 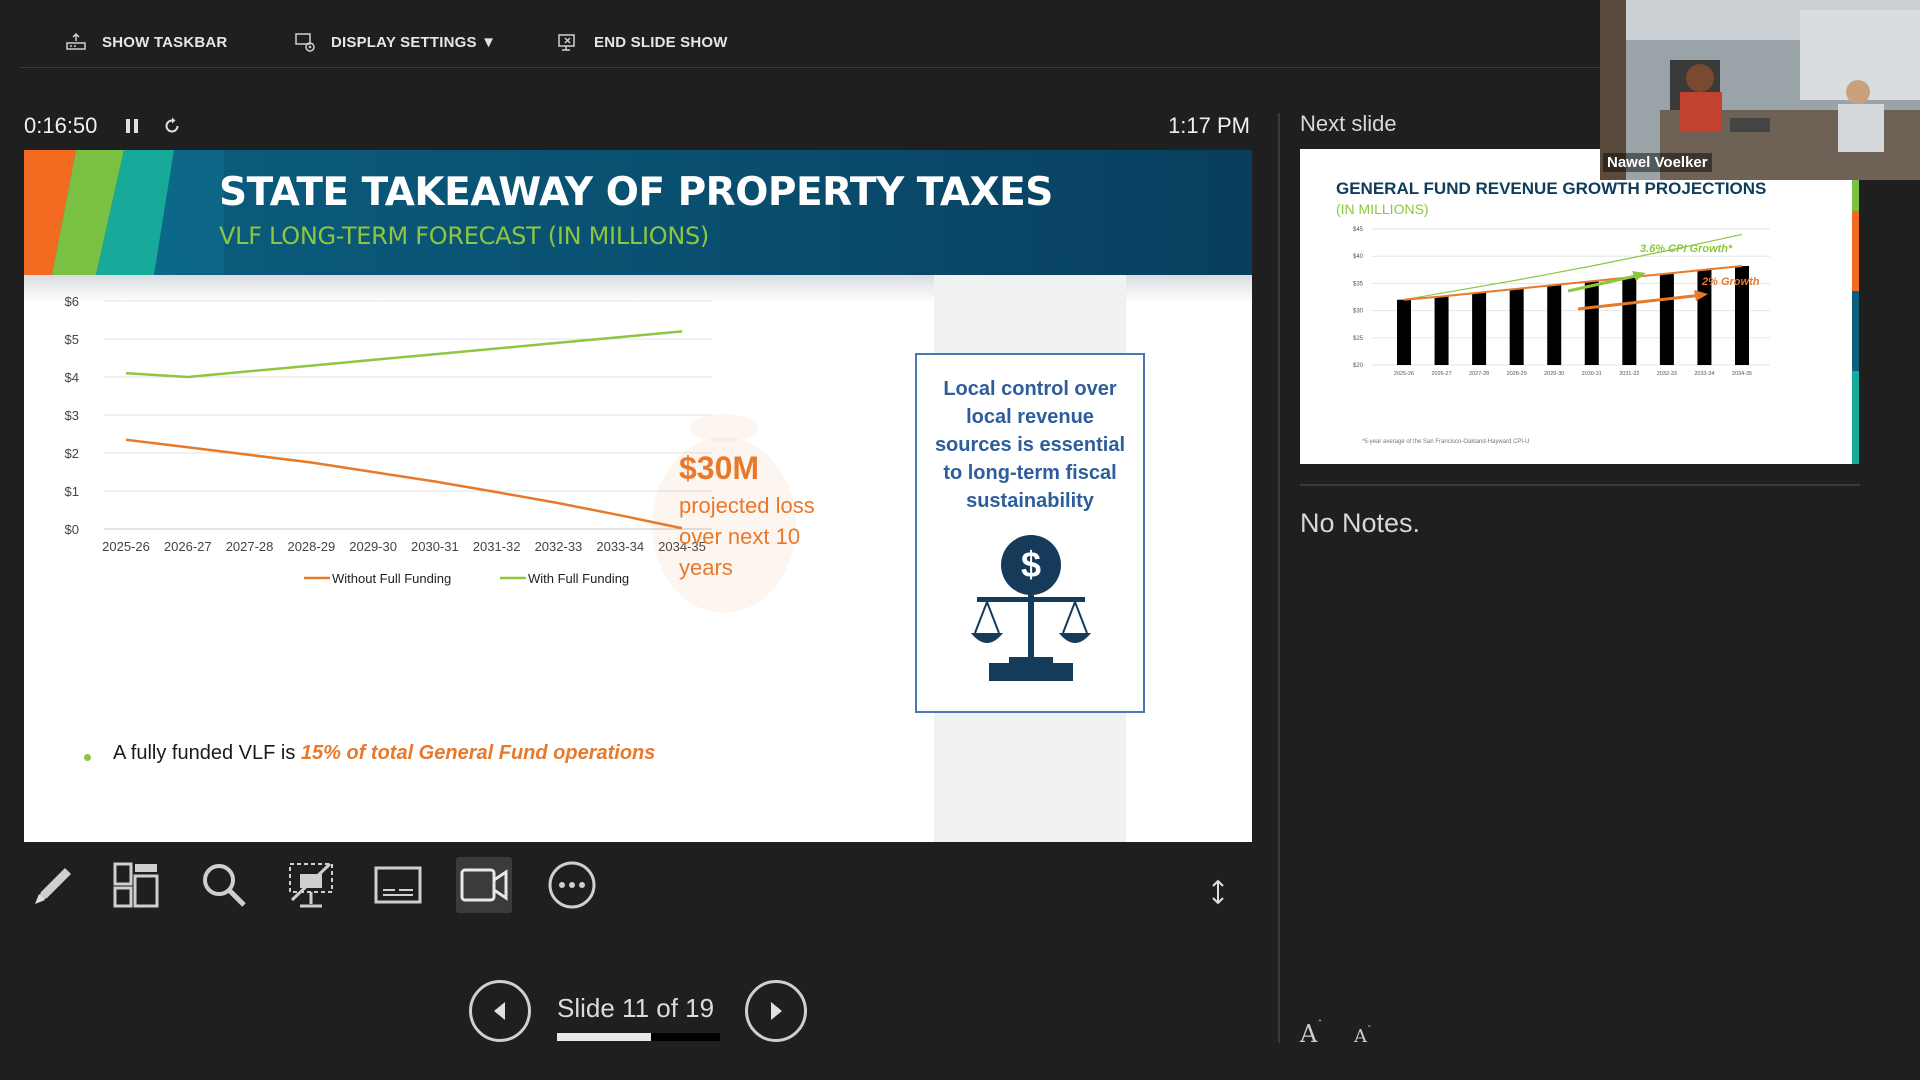 I want to click on x-tick-label: 2033-34, so click(x=620, y=546).